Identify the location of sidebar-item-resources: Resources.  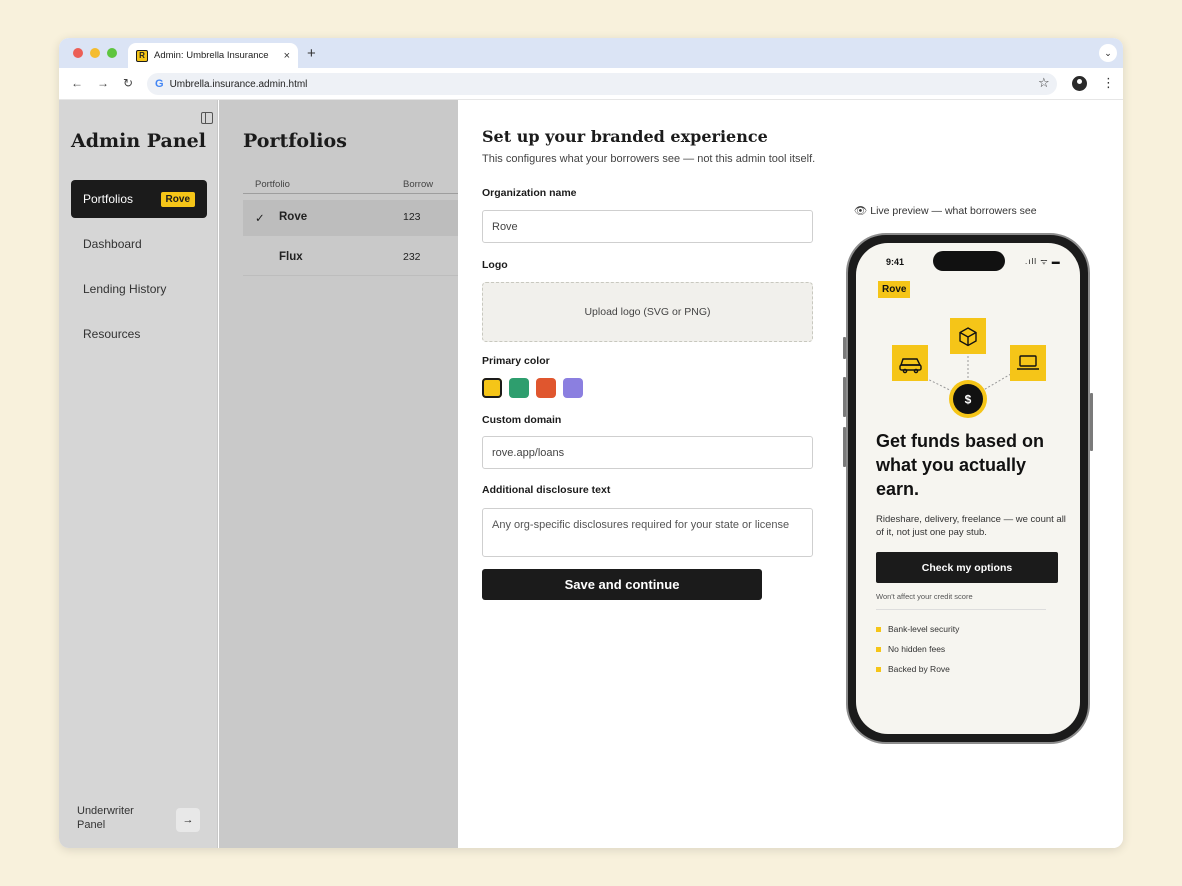
(139, 334).